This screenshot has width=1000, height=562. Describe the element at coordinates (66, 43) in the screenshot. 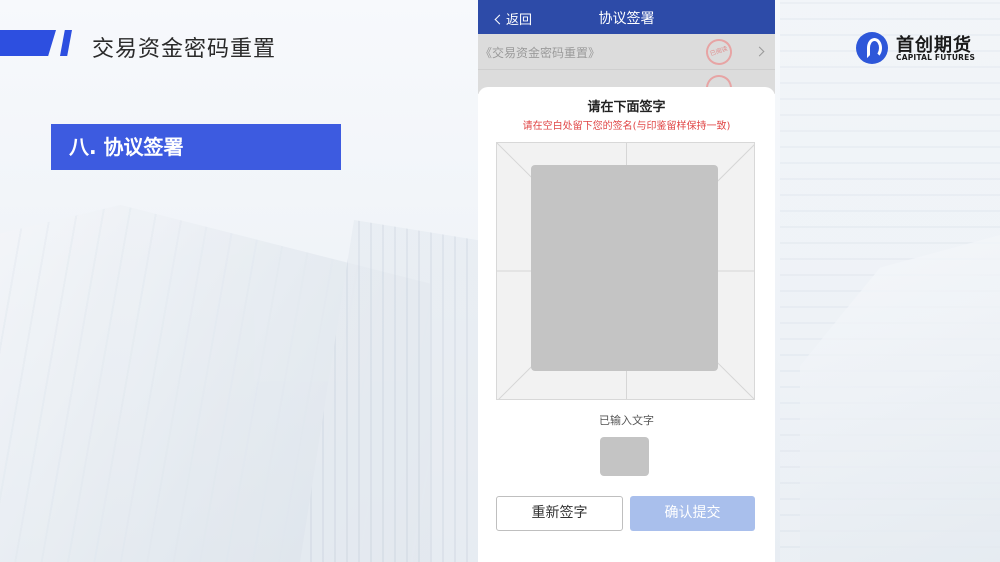

I see `title-accent-stripe` at that location.